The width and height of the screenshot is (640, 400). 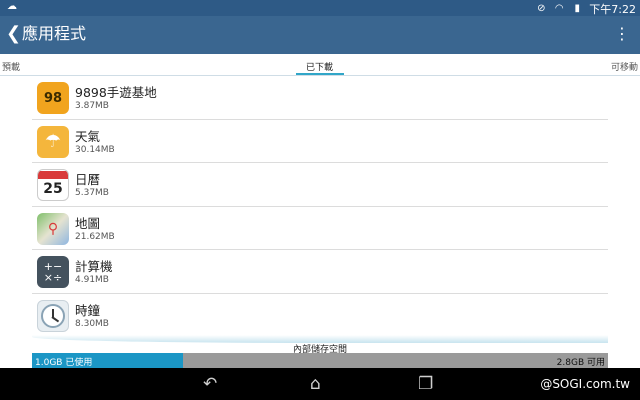 What do you see at coordinates (320, 8) in the screenshot?
I see `status-bar: ☁ ⊘ ◠ ▮ 下午7:22` at bounding box center [320, 8].